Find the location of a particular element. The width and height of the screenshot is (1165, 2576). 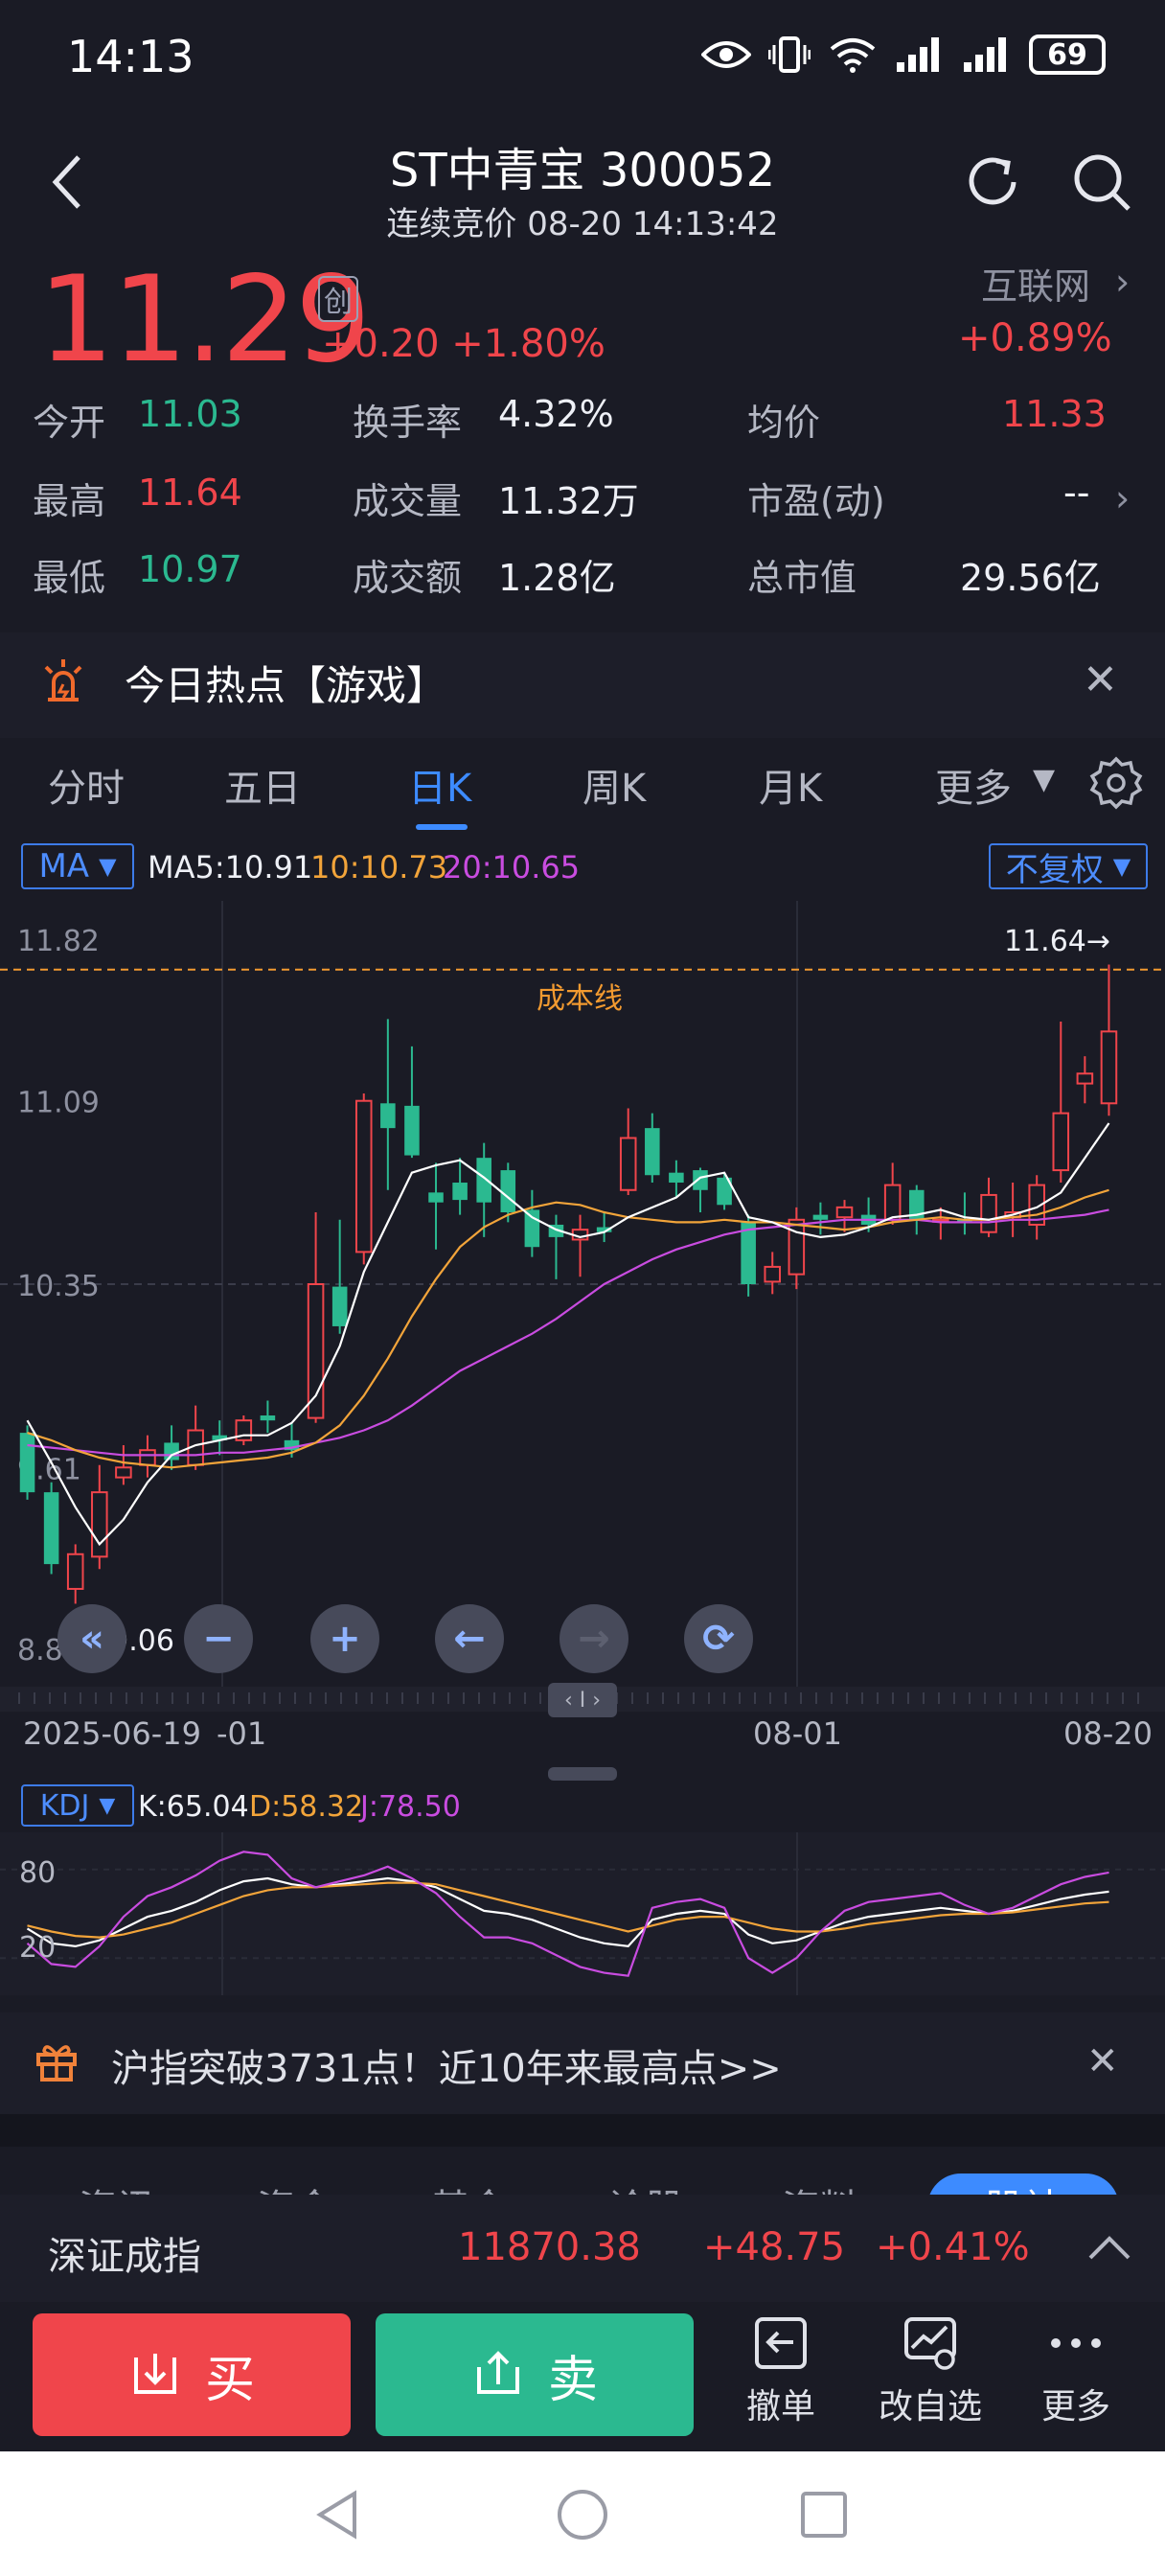

kdj-d-legend: D:58.32 is located at coordinates (307, 1807).